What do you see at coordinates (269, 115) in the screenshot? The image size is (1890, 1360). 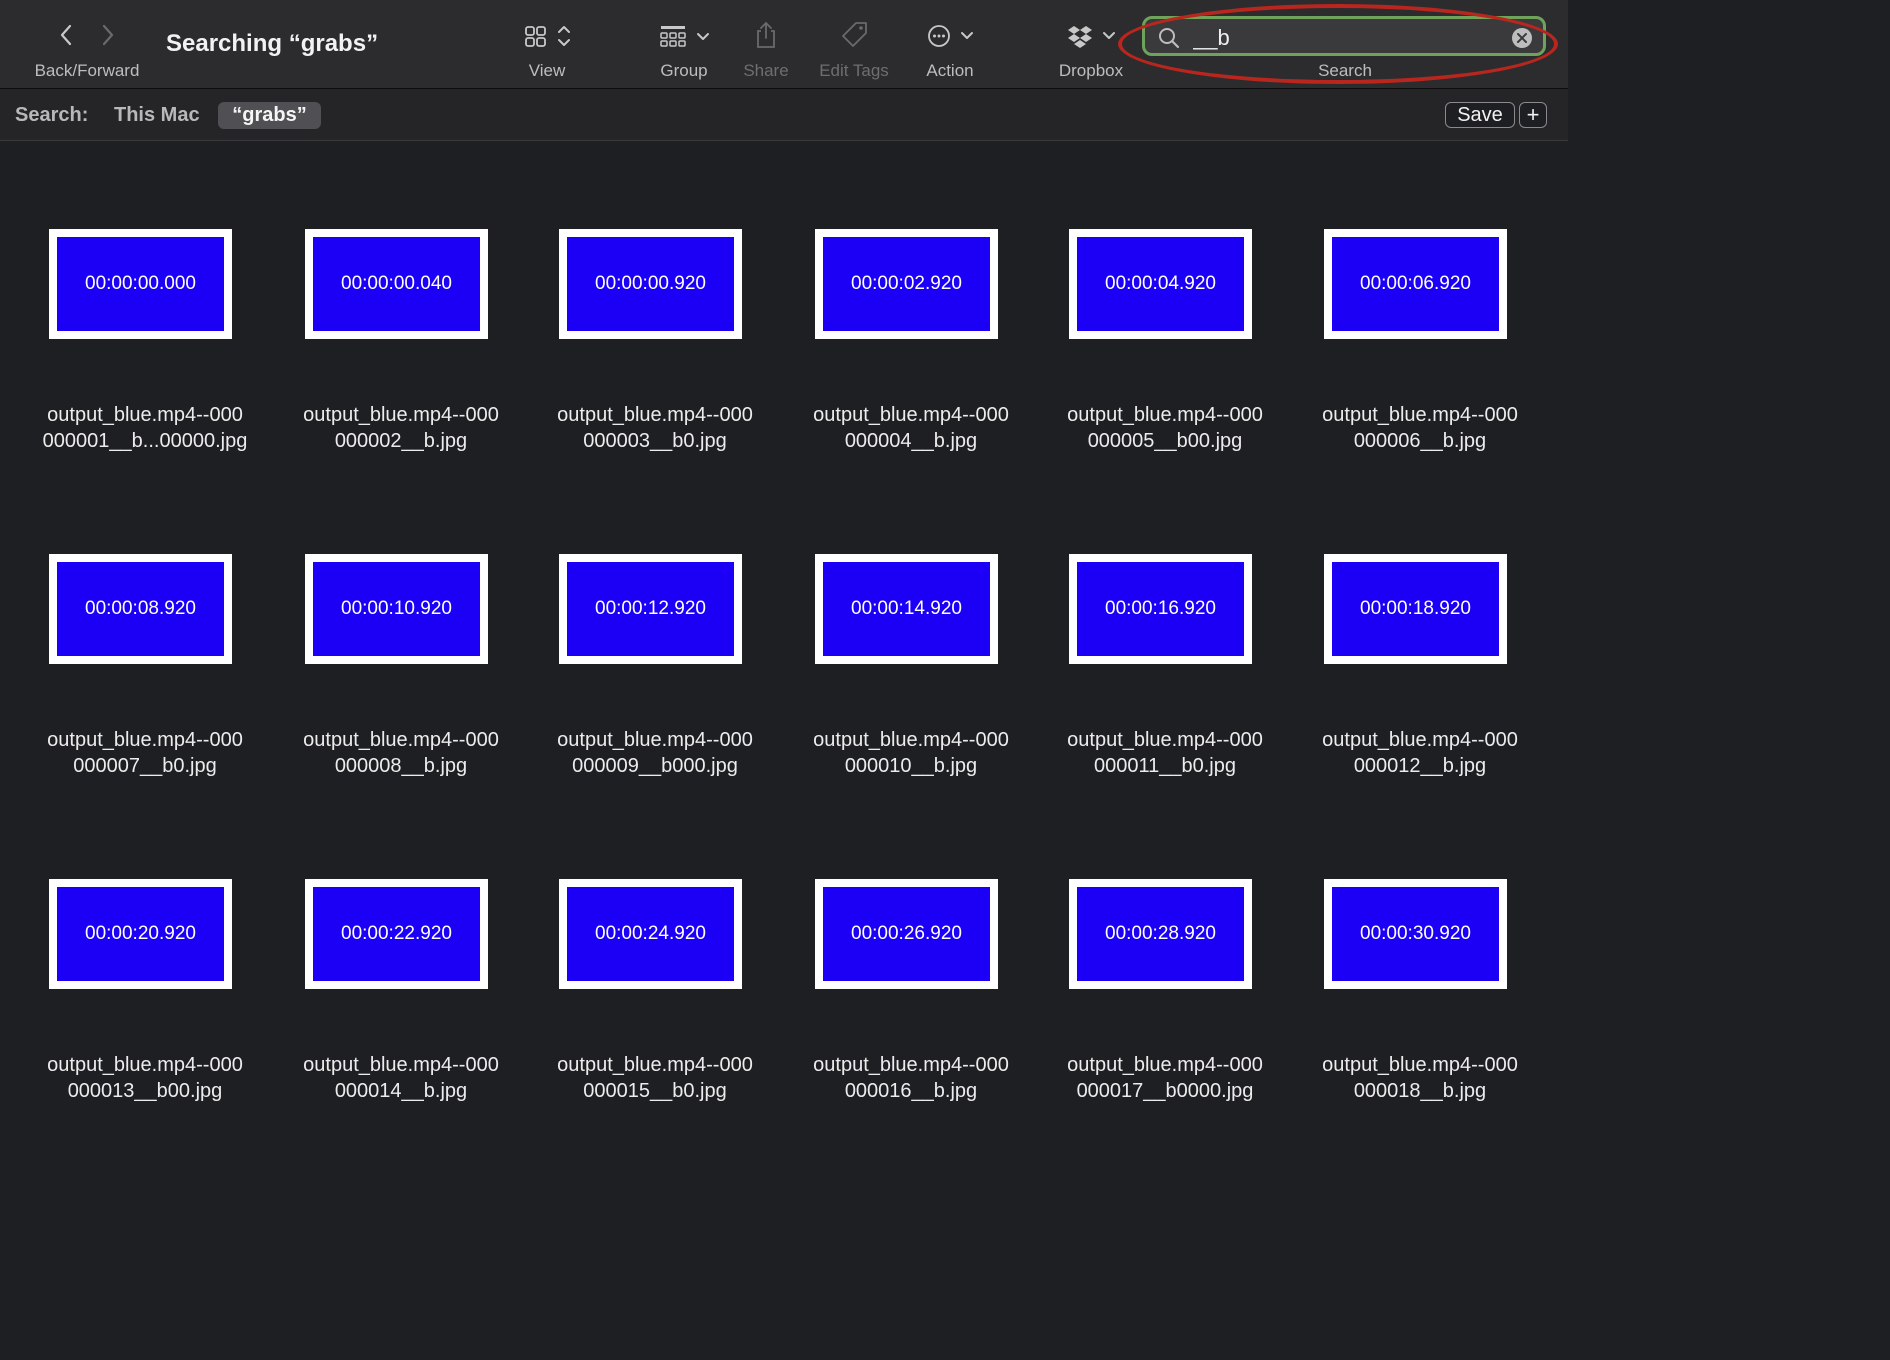 I see `scope-grabs: “grabs”` at bounding box center [269, 115].